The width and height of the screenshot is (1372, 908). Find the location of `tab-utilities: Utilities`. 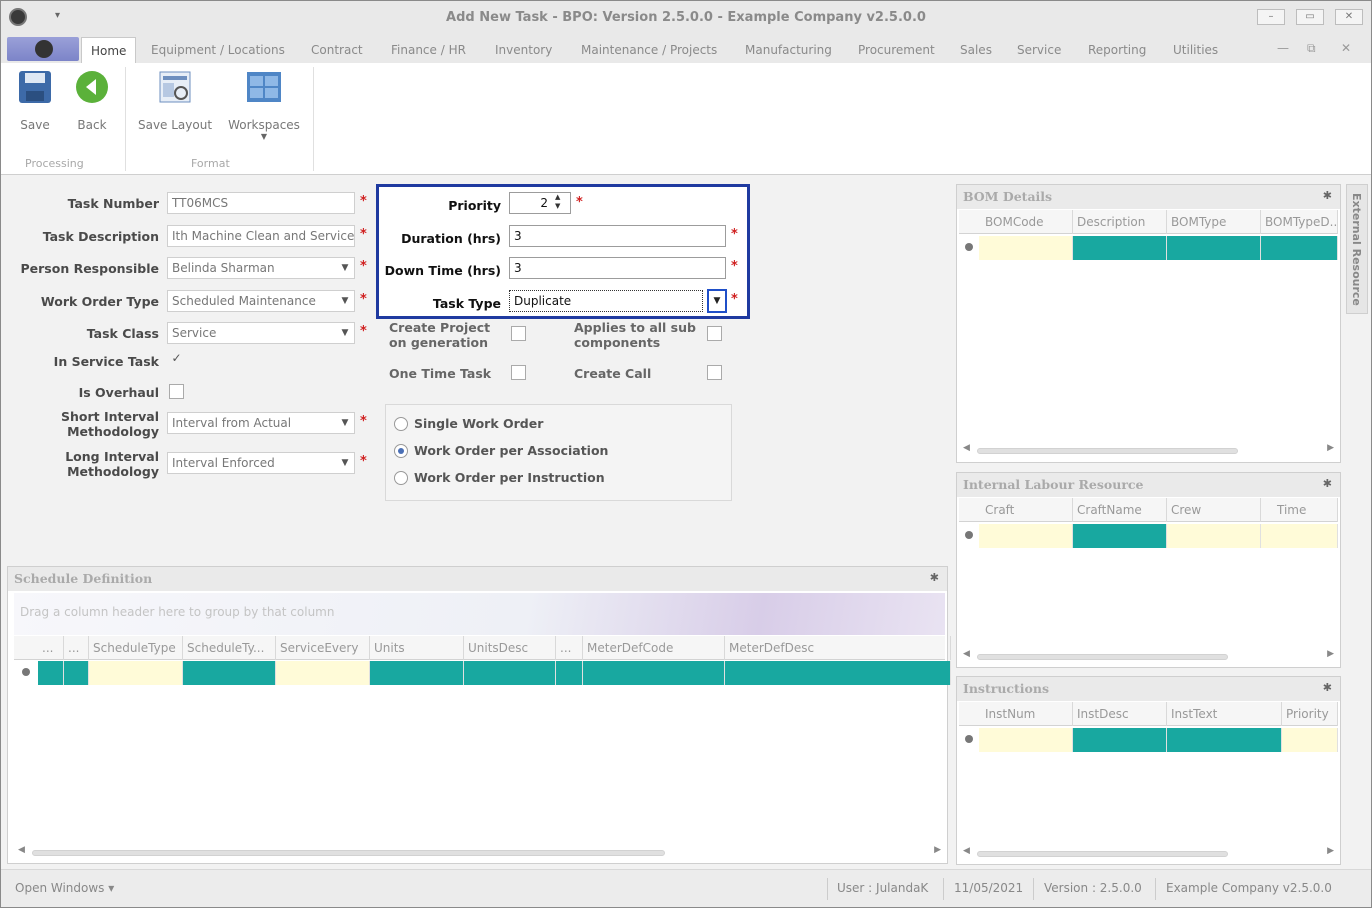

tab-utilities: Utilities is located at coordinates (1195, 50).